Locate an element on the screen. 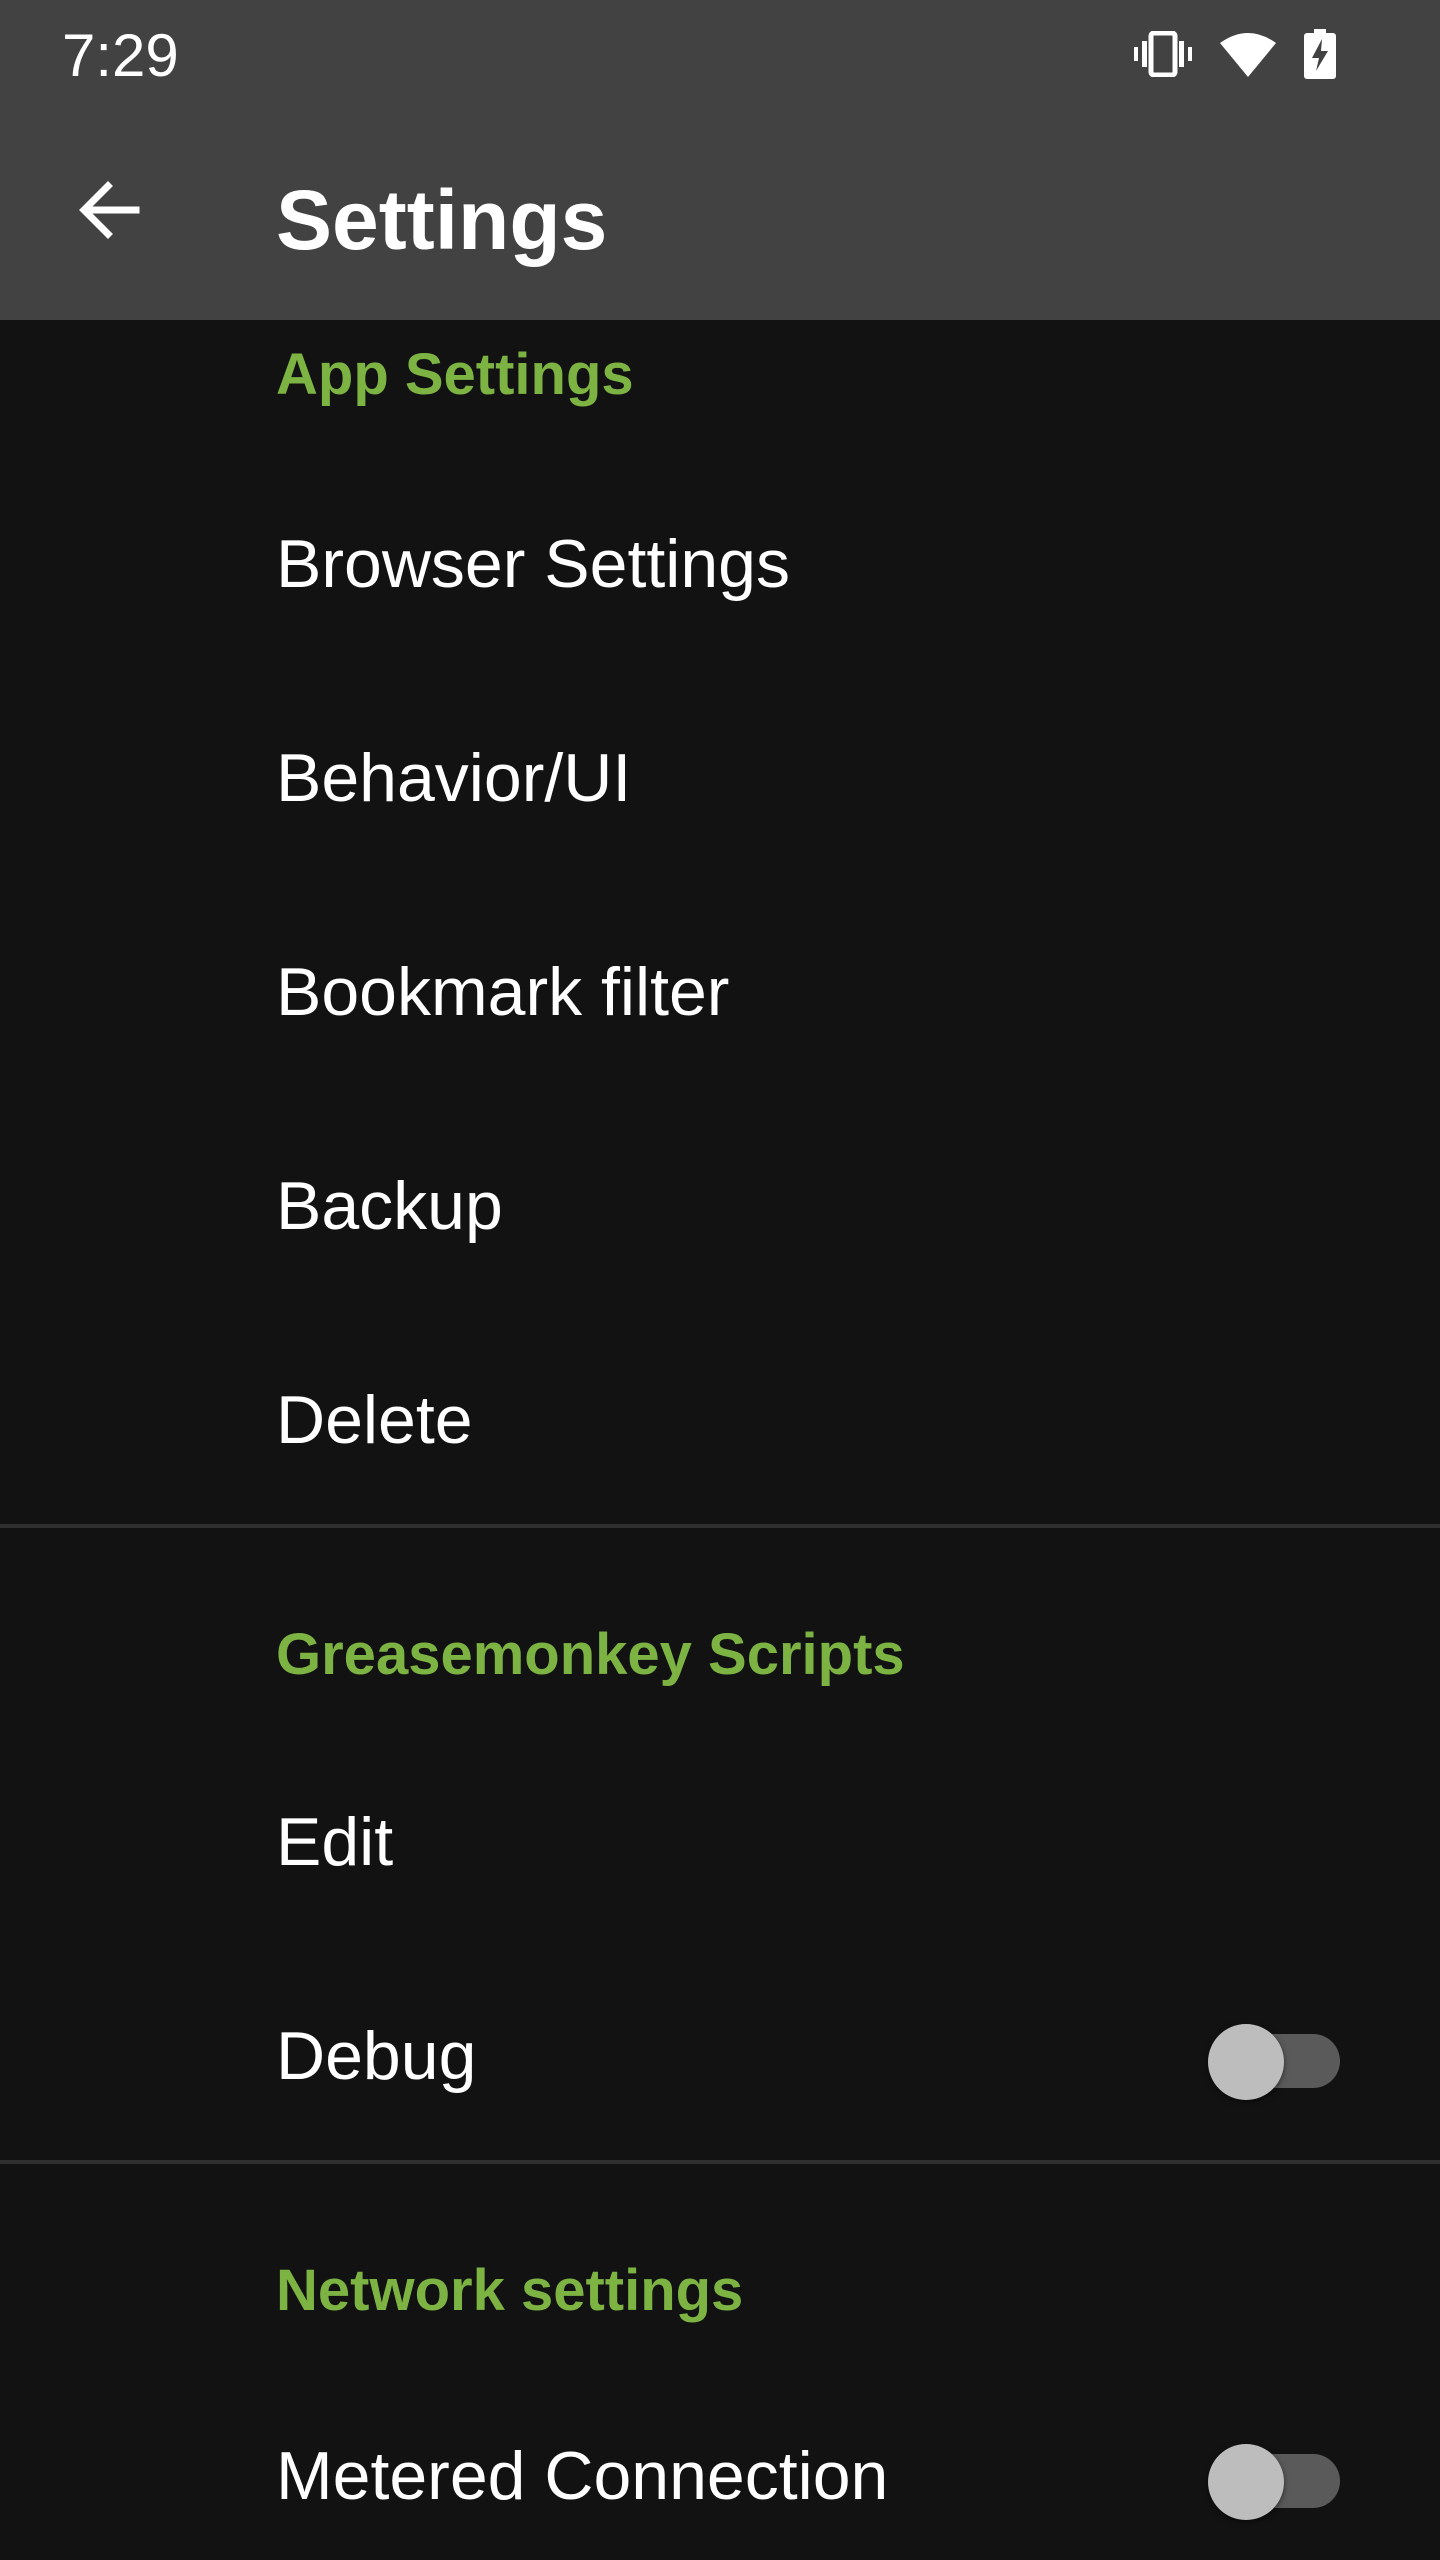  settings-item-edit: Edit is located at coordinates (720, 1839).